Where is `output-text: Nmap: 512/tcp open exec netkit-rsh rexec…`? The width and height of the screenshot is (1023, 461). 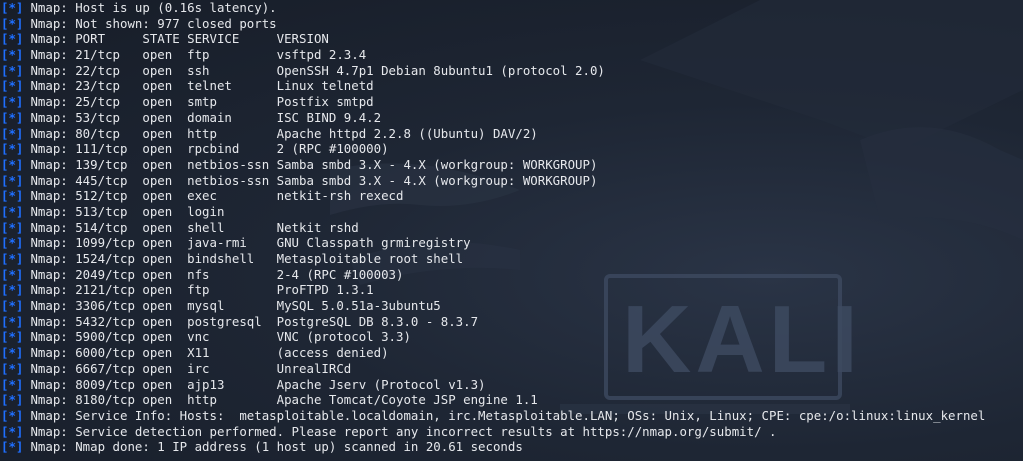
output-text: Nmap: 512/tcp open exec netkit-rsh rexec… is located at coordinates (217, 196).